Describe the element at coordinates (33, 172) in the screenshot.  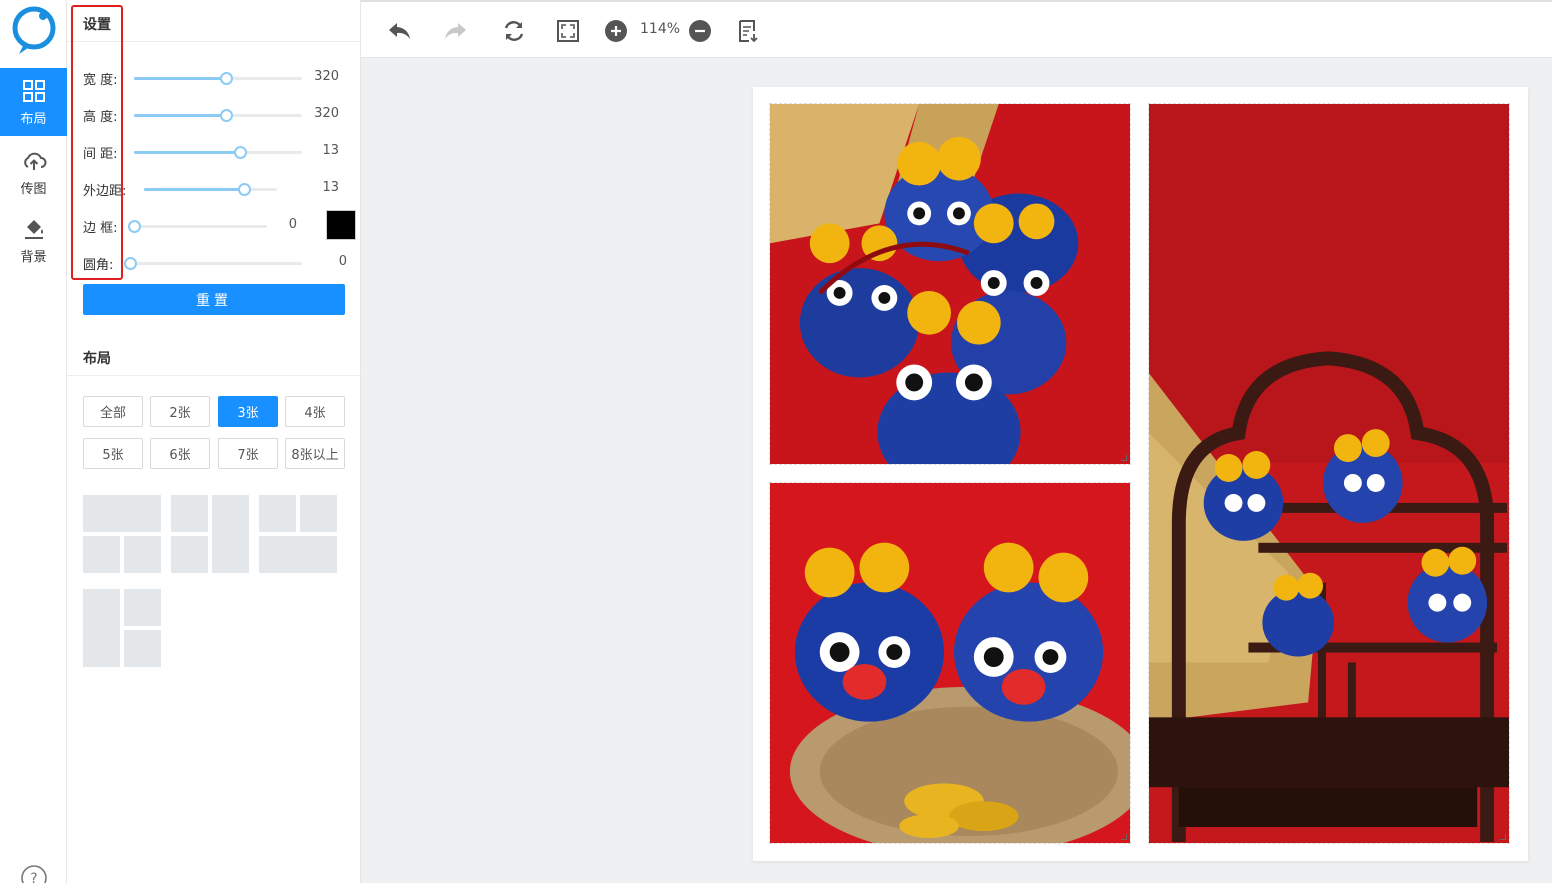
I see `rail-item-upload: 传图` at that location.